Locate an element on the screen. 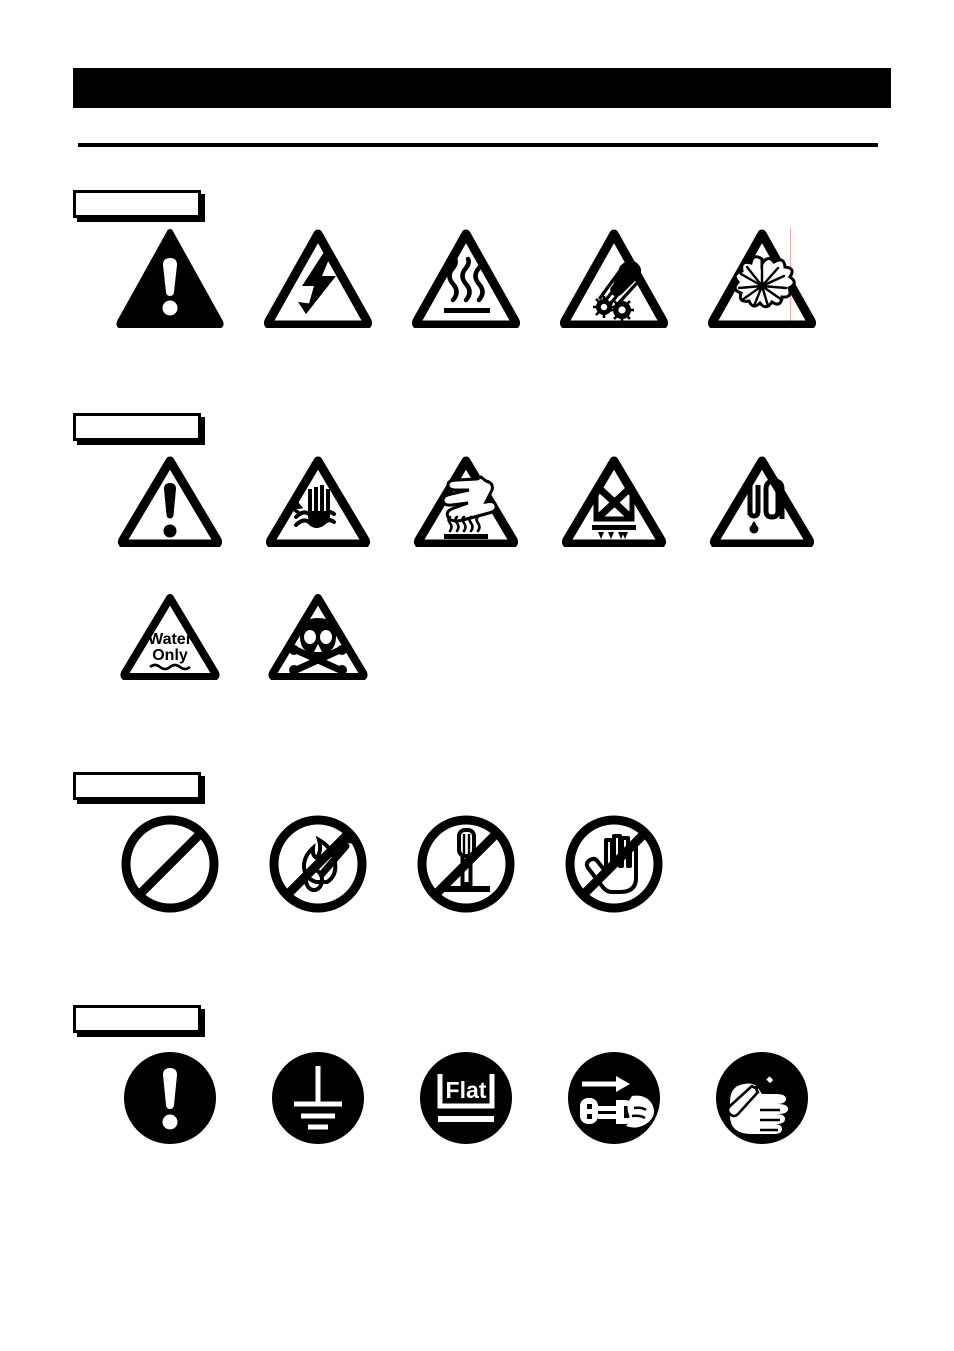  general-danger-triangle-filled-icon is located at coordinates (170, 278).